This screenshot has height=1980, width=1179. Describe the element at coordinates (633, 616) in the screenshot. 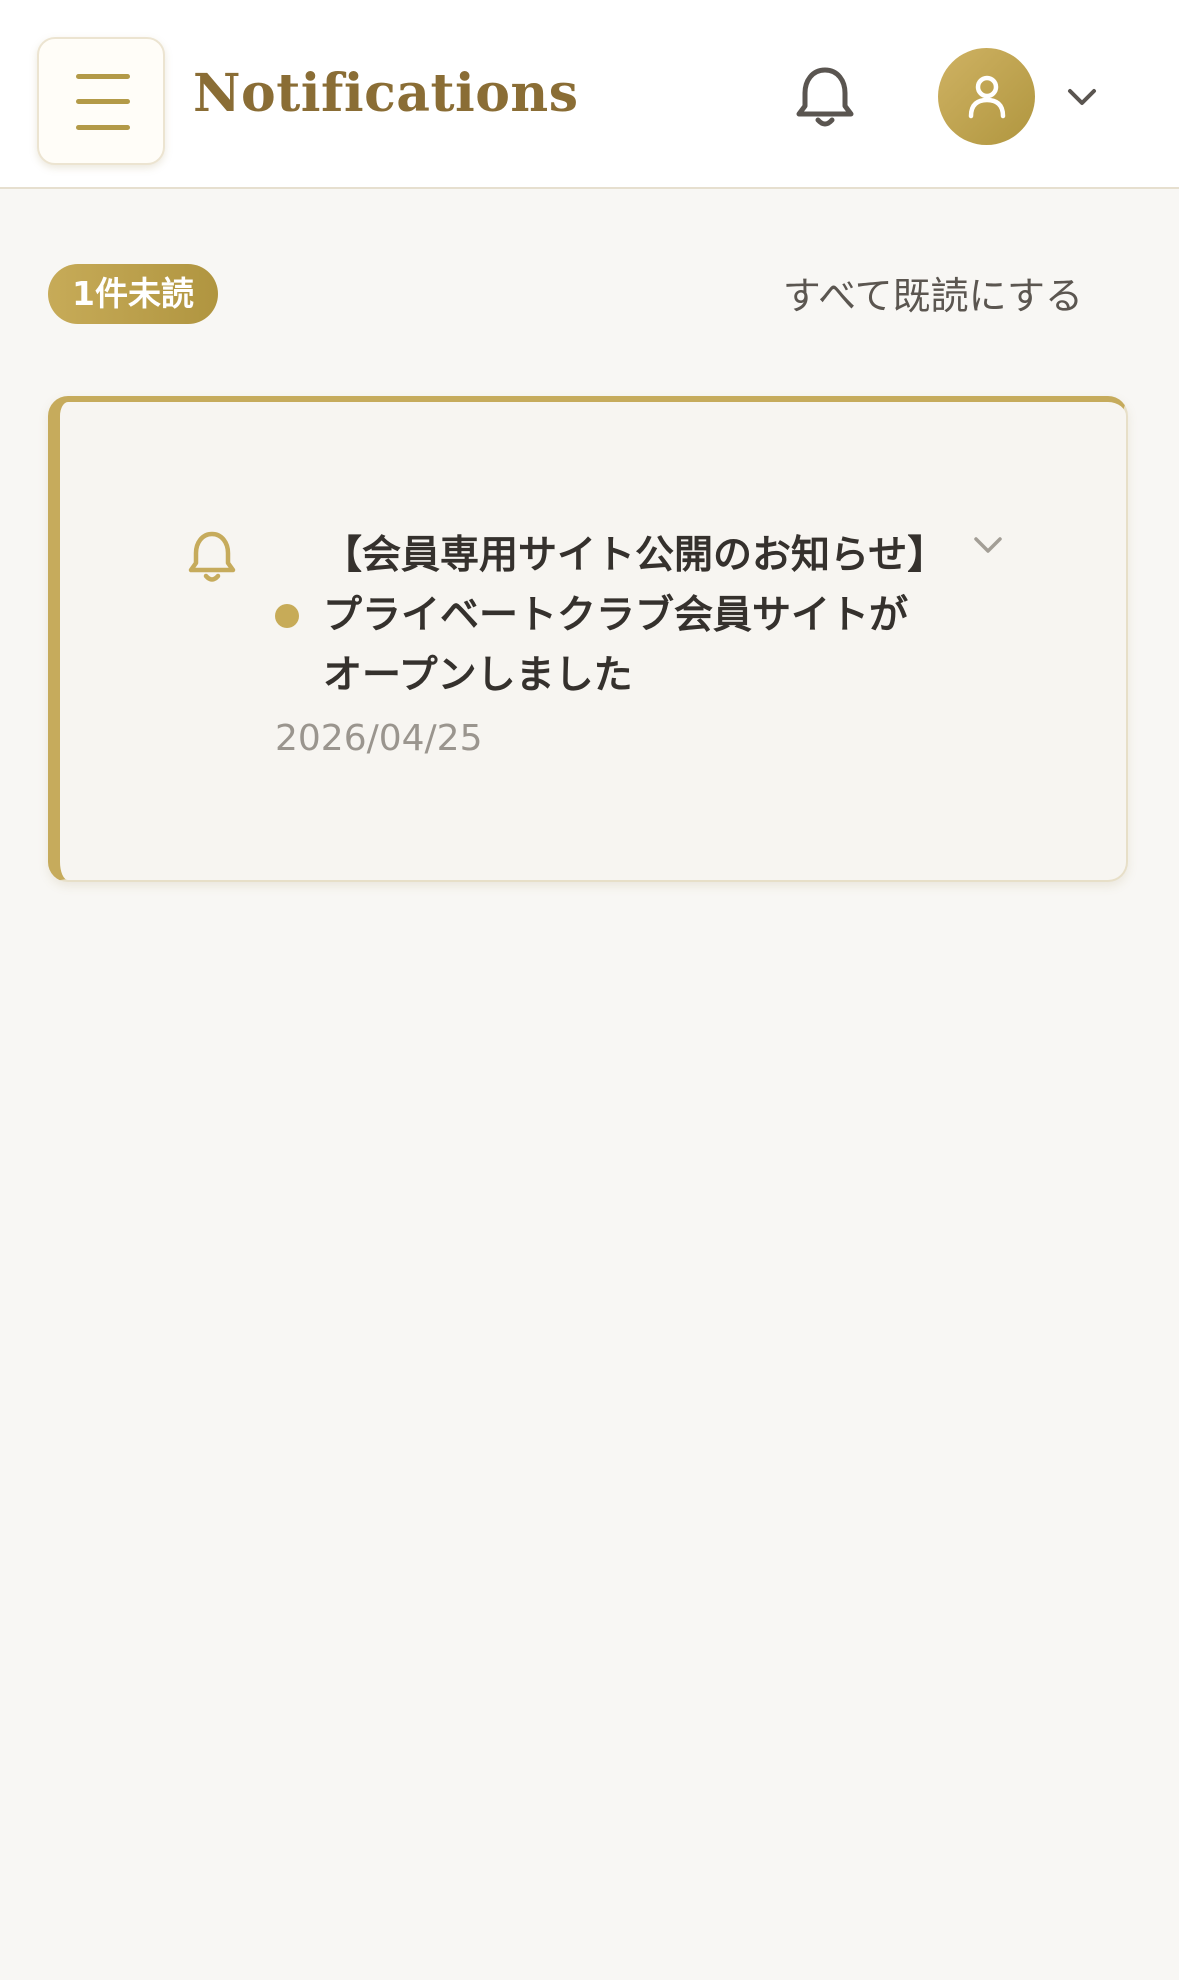

I see `notification-title: 【会員専用サイト公開のお知らせ】プライベートクラブ会員サイトがオープンしました` at that location.